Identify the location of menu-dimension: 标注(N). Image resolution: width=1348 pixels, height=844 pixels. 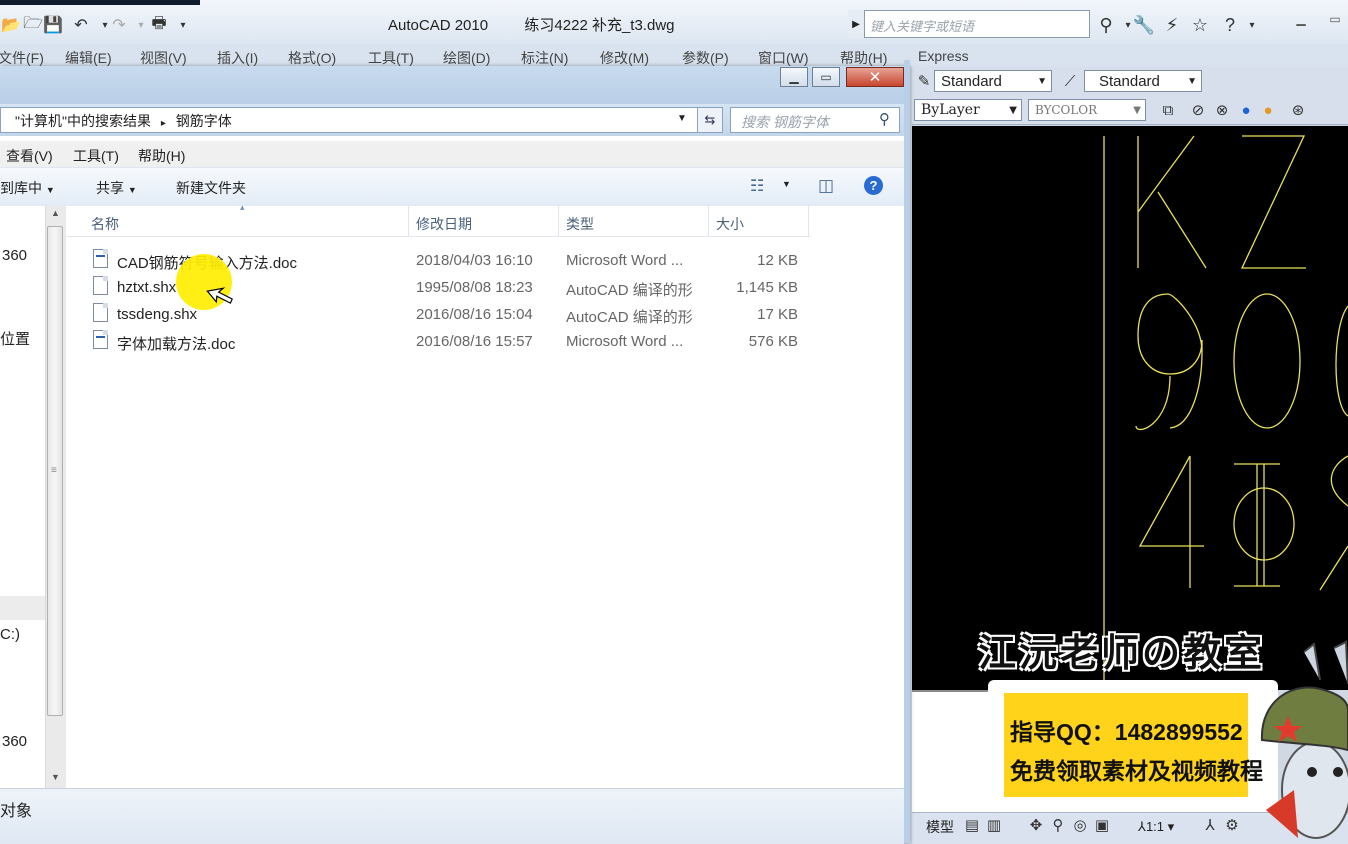
(544, 58).